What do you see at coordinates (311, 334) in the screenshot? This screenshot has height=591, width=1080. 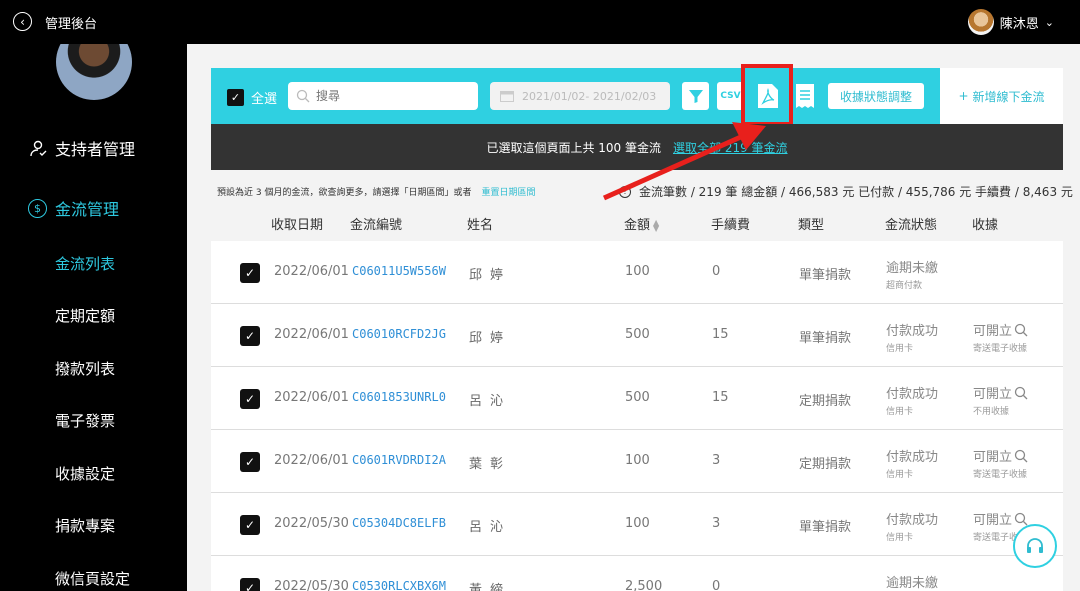 I see `cell-date: 2022/06/01` at bounding box center [311, 334].